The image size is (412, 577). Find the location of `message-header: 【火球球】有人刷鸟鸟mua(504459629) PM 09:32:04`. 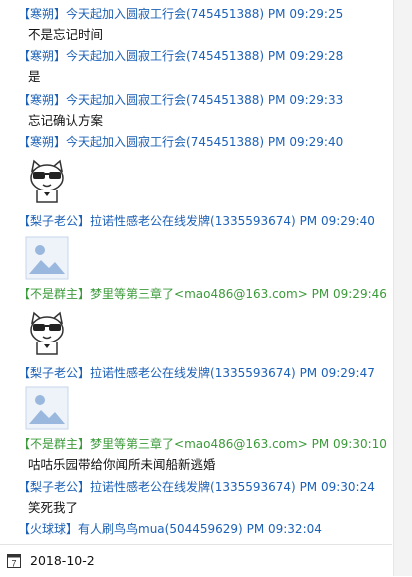

message-header: 【火球球】有人刷鸟鸟mua(504459629) PM 09:32:04 is located at coordinates (170, 529).